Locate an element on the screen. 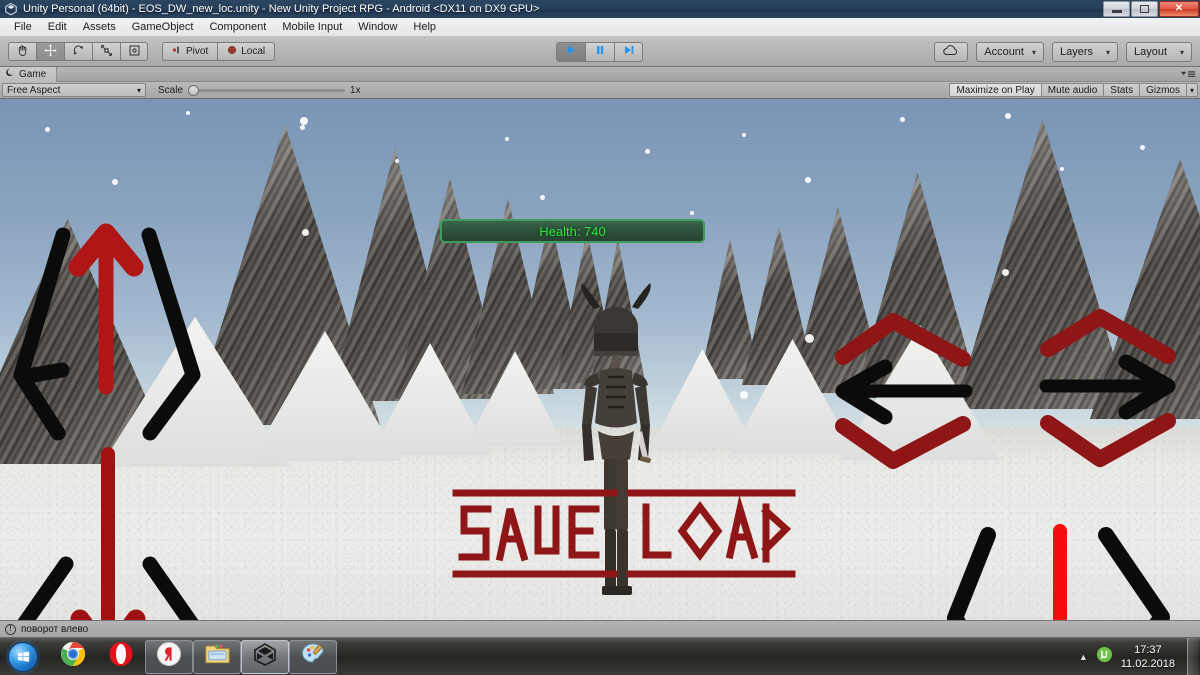  scale-slider-knob is located at coordinates (194, 90).